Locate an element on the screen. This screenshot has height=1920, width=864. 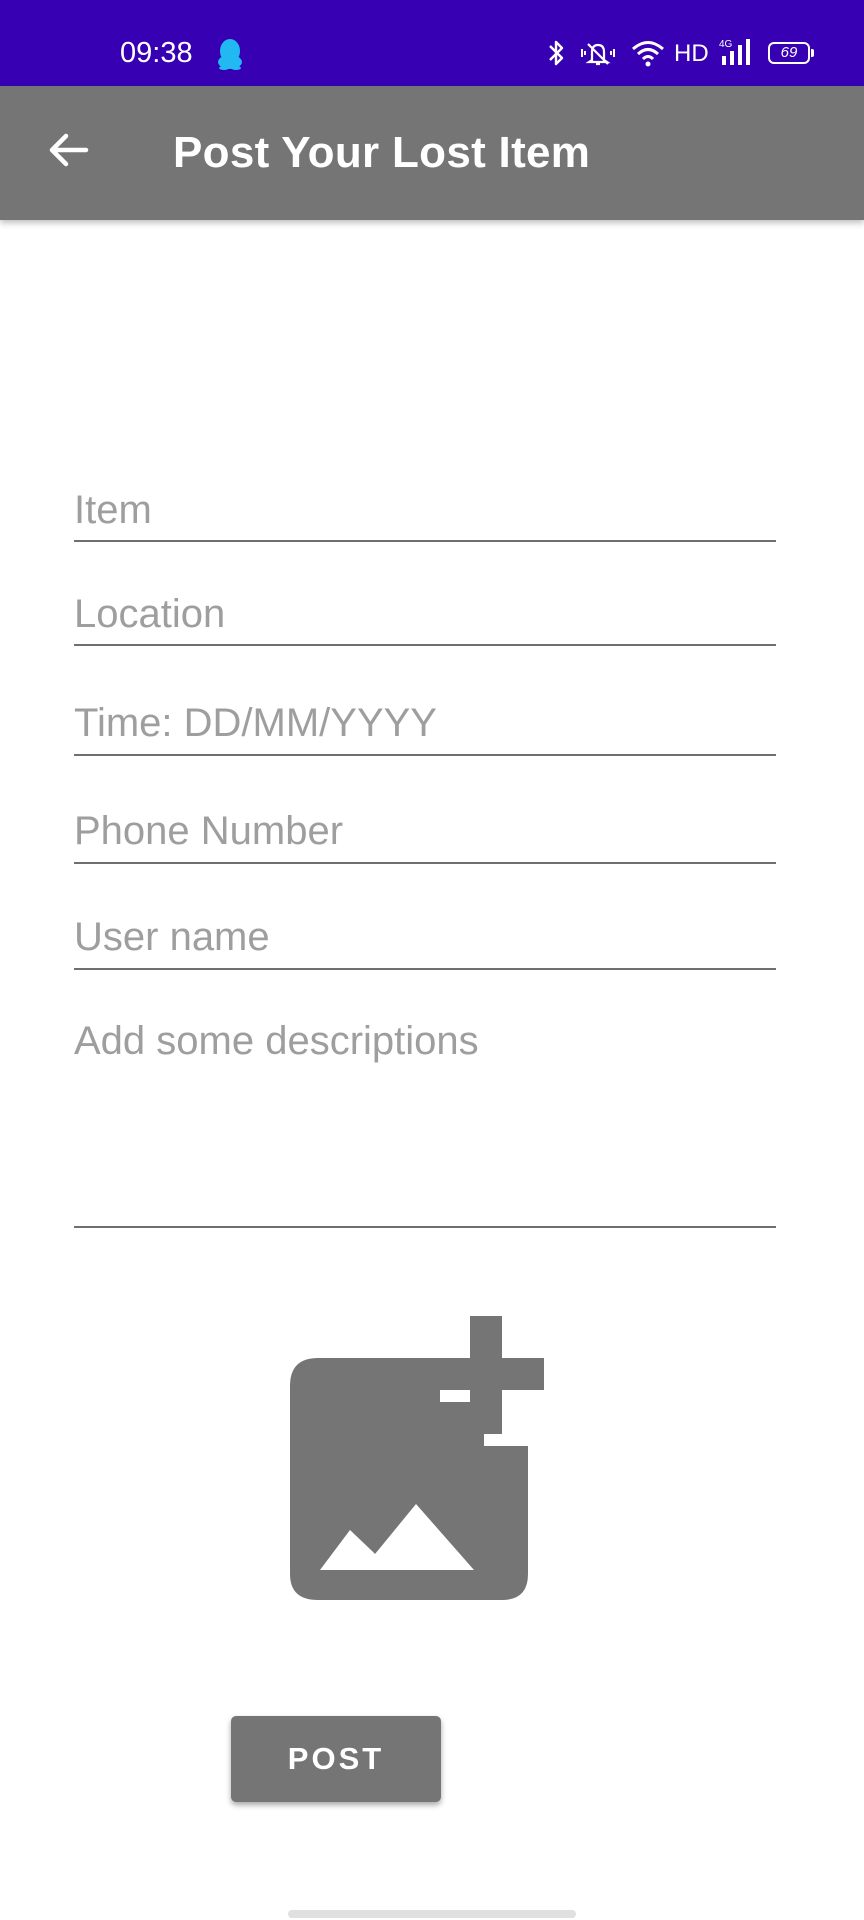
phone-number-input is located at coordinates (425, 832).